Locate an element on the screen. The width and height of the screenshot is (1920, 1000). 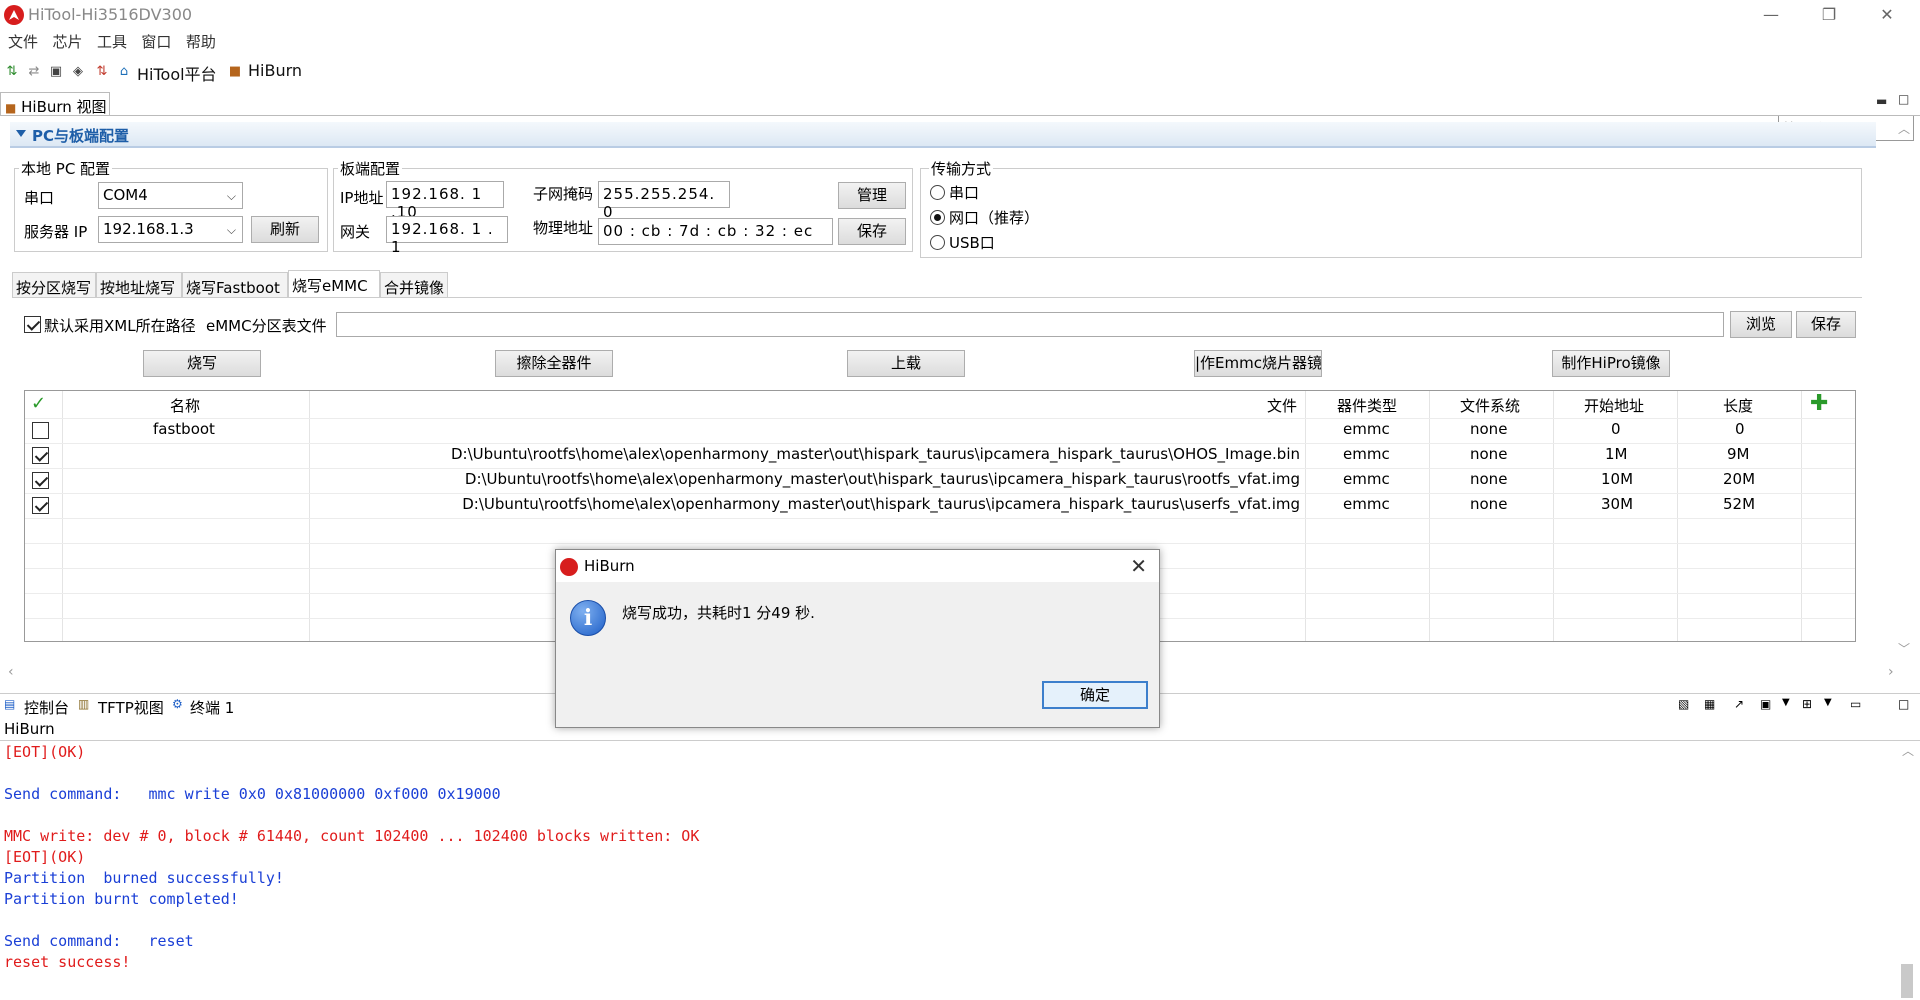
col-header-name: 名称 is located at coordinates (185, 406).